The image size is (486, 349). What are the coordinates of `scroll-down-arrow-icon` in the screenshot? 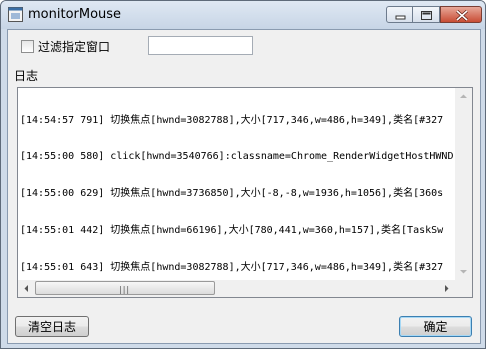 It's located at (463, 271).